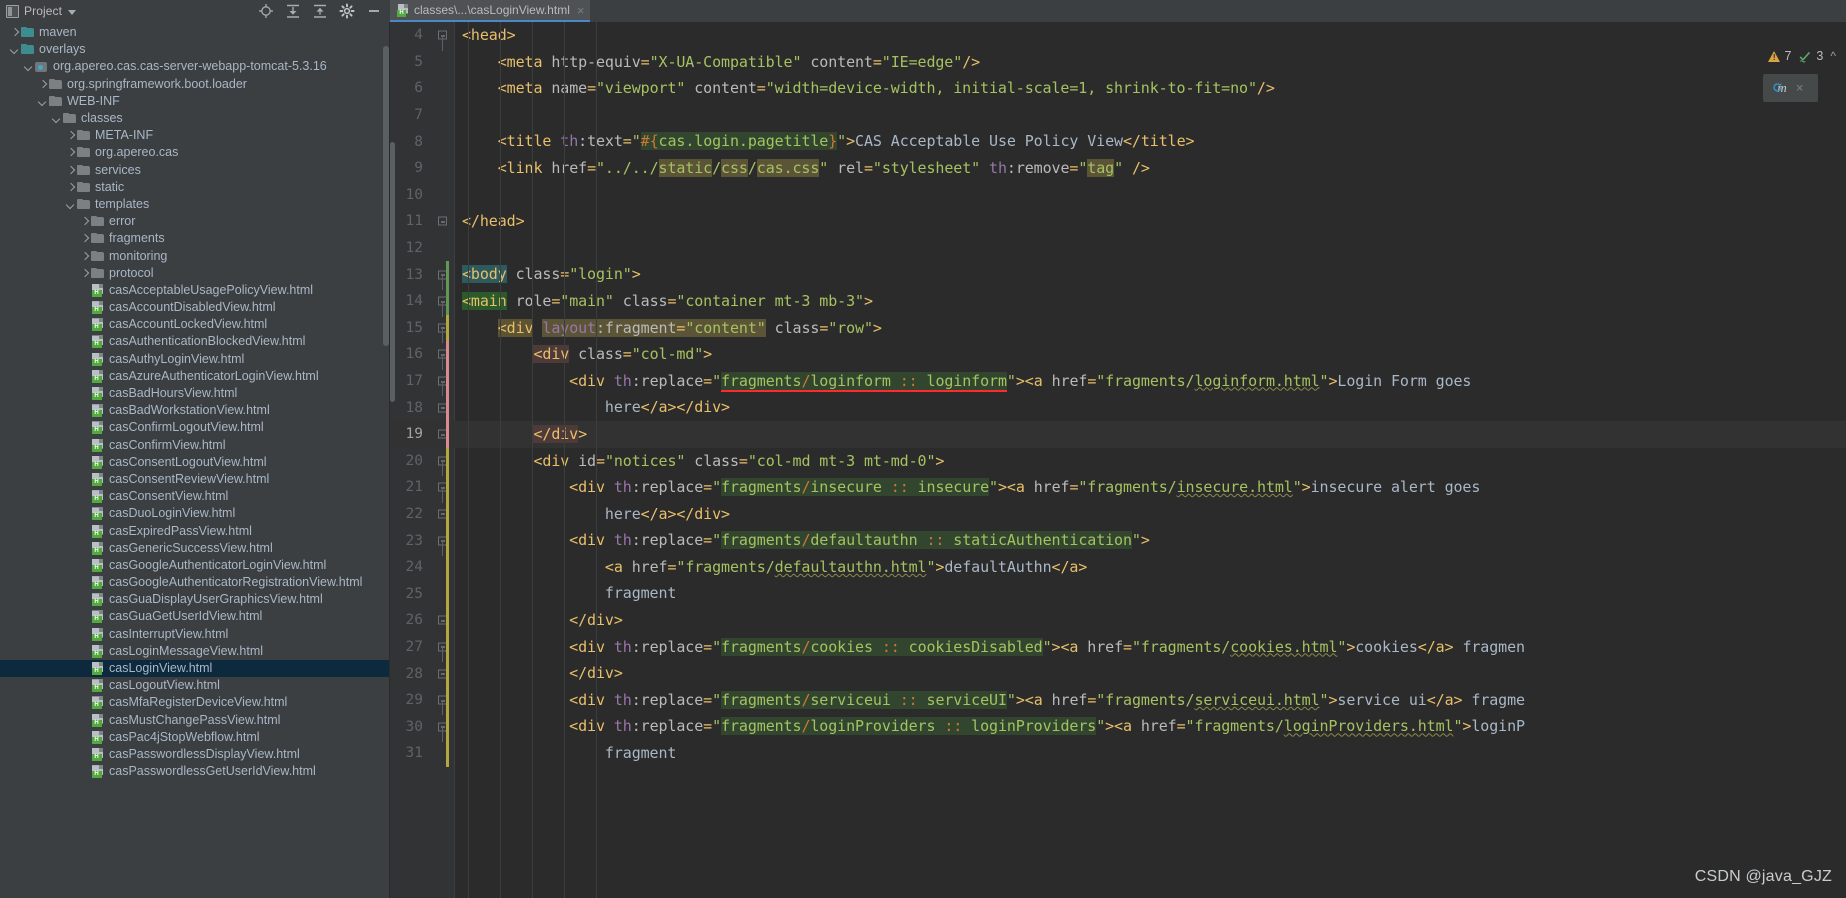  Describe the element at coordinates (195, 84) in the screenshot. I see `tree-folder-row: org.springframework.boot.loader` at that location.